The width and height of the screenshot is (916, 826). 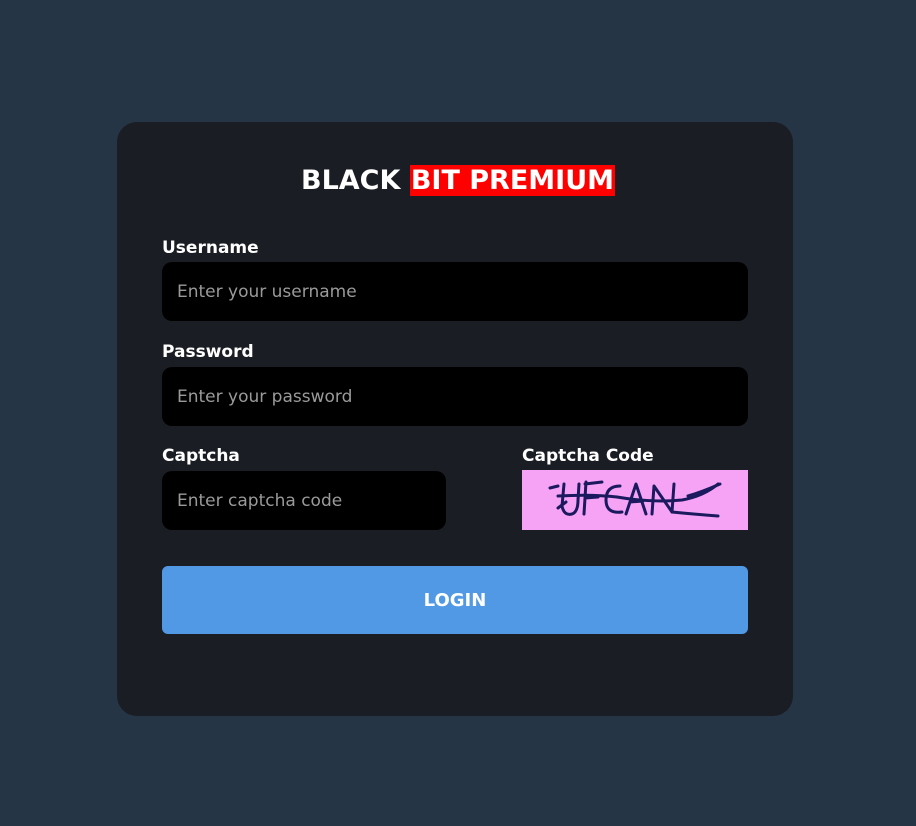 What do you see at coordinates (588, 456) in the screenshot?
I see `captcha-code-label: Captcha Code` at bounding box center [588, 456].